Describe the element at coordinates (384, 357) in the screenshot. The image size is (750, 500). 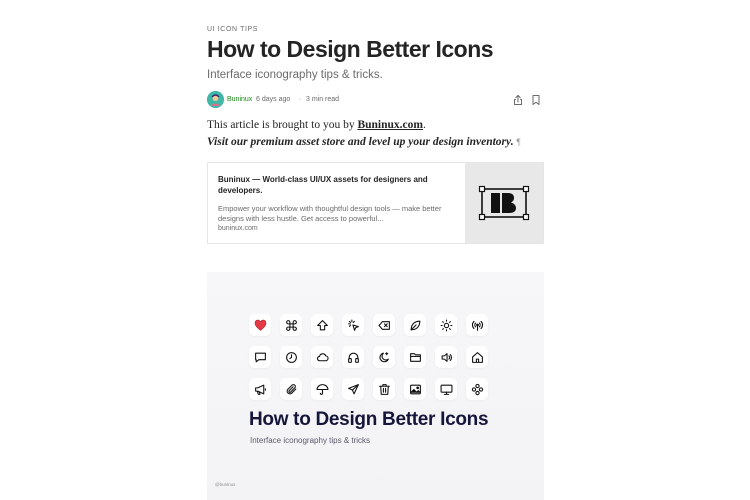
I see `moon-icon` at that location.